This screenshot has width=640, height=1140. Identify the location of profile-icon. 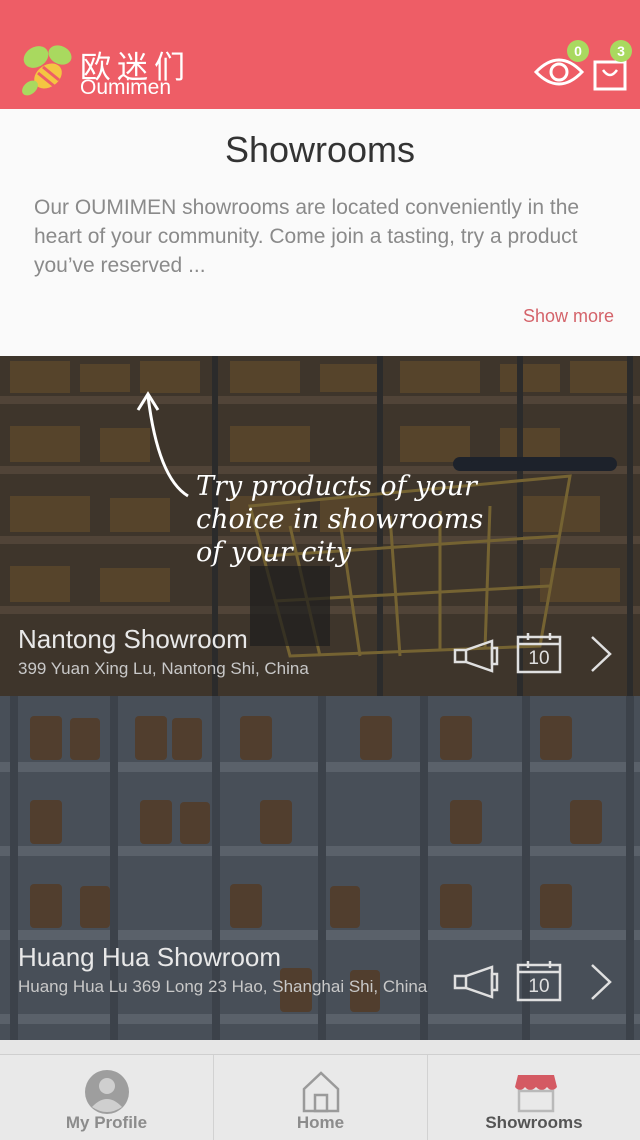
(107, 1092).